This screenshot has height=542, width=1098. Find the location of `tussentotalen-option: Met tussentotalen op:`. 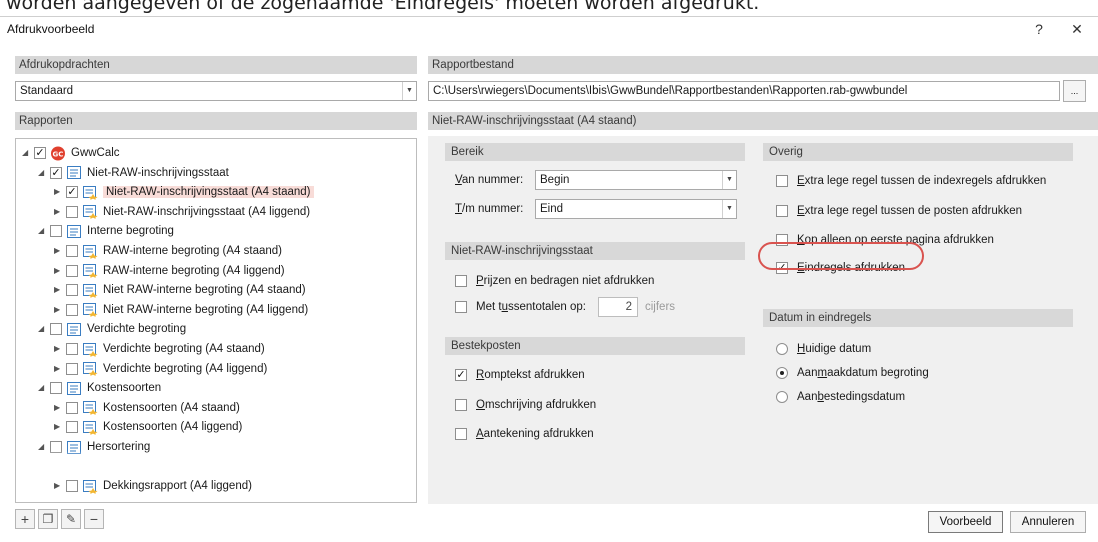

tussentotalen-option: Met tussentotalen op: is located at coordinates (520, 307).